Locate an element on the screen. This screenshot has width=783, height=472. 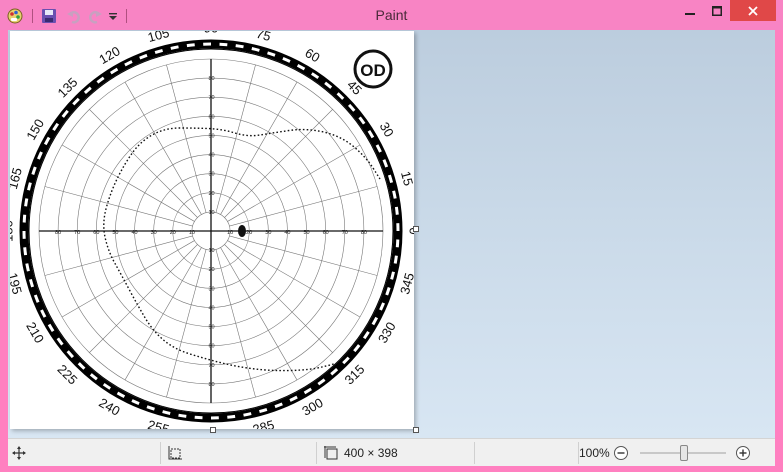
cursor-position is located at coordinates (19, 453).